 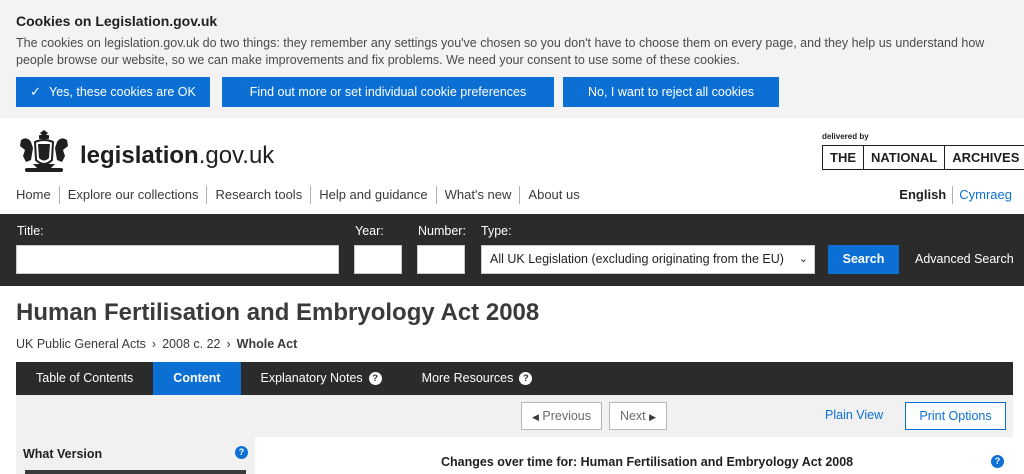 I want to click on chevron-down-icon: ⌄, so click(x=803, y=259).